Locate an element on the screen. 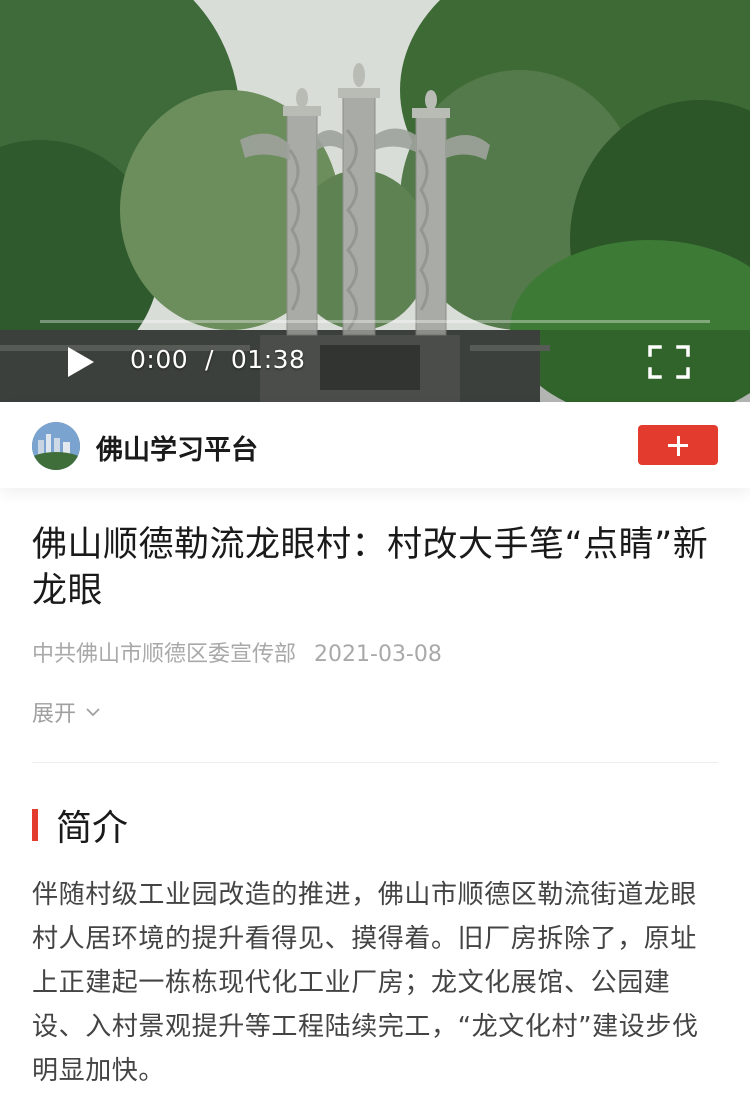  article-source: 中共佛山市顺德区委宣传部 is located at coordinates (164, 654).